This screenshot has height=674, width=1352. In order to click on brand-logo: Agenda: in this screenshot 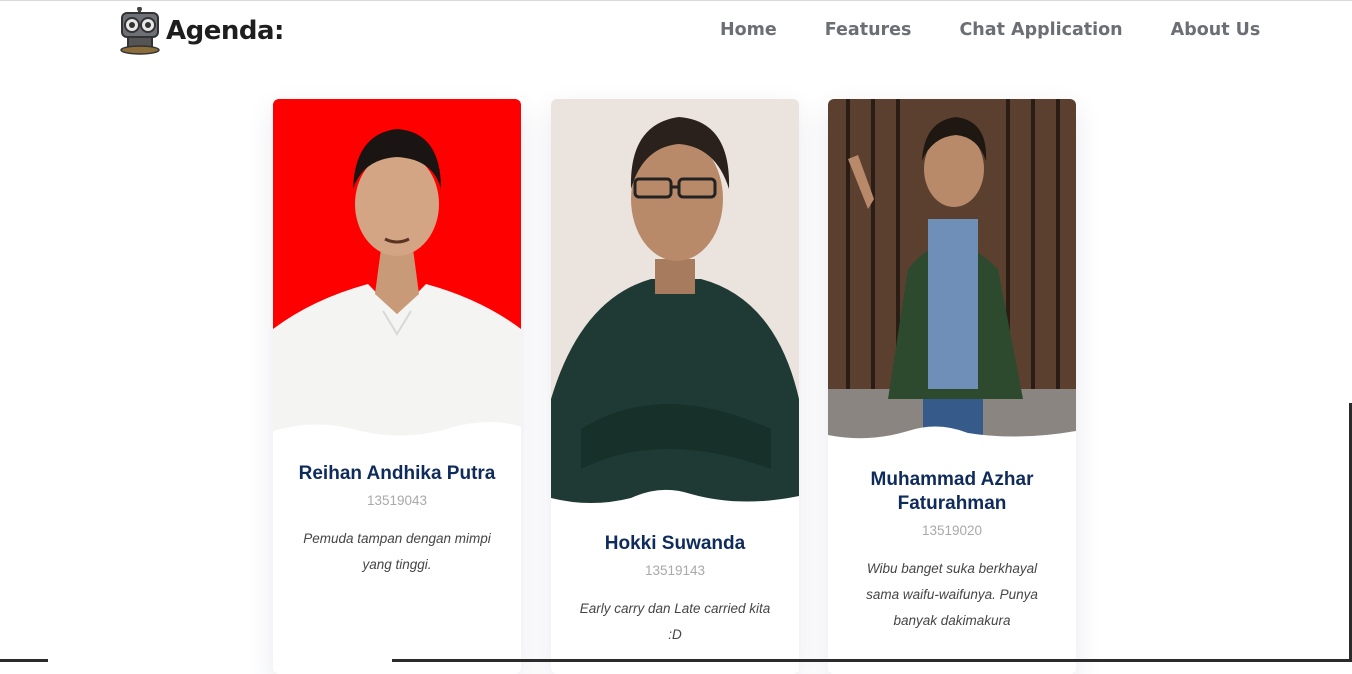, I will do `click(201, 31)`.